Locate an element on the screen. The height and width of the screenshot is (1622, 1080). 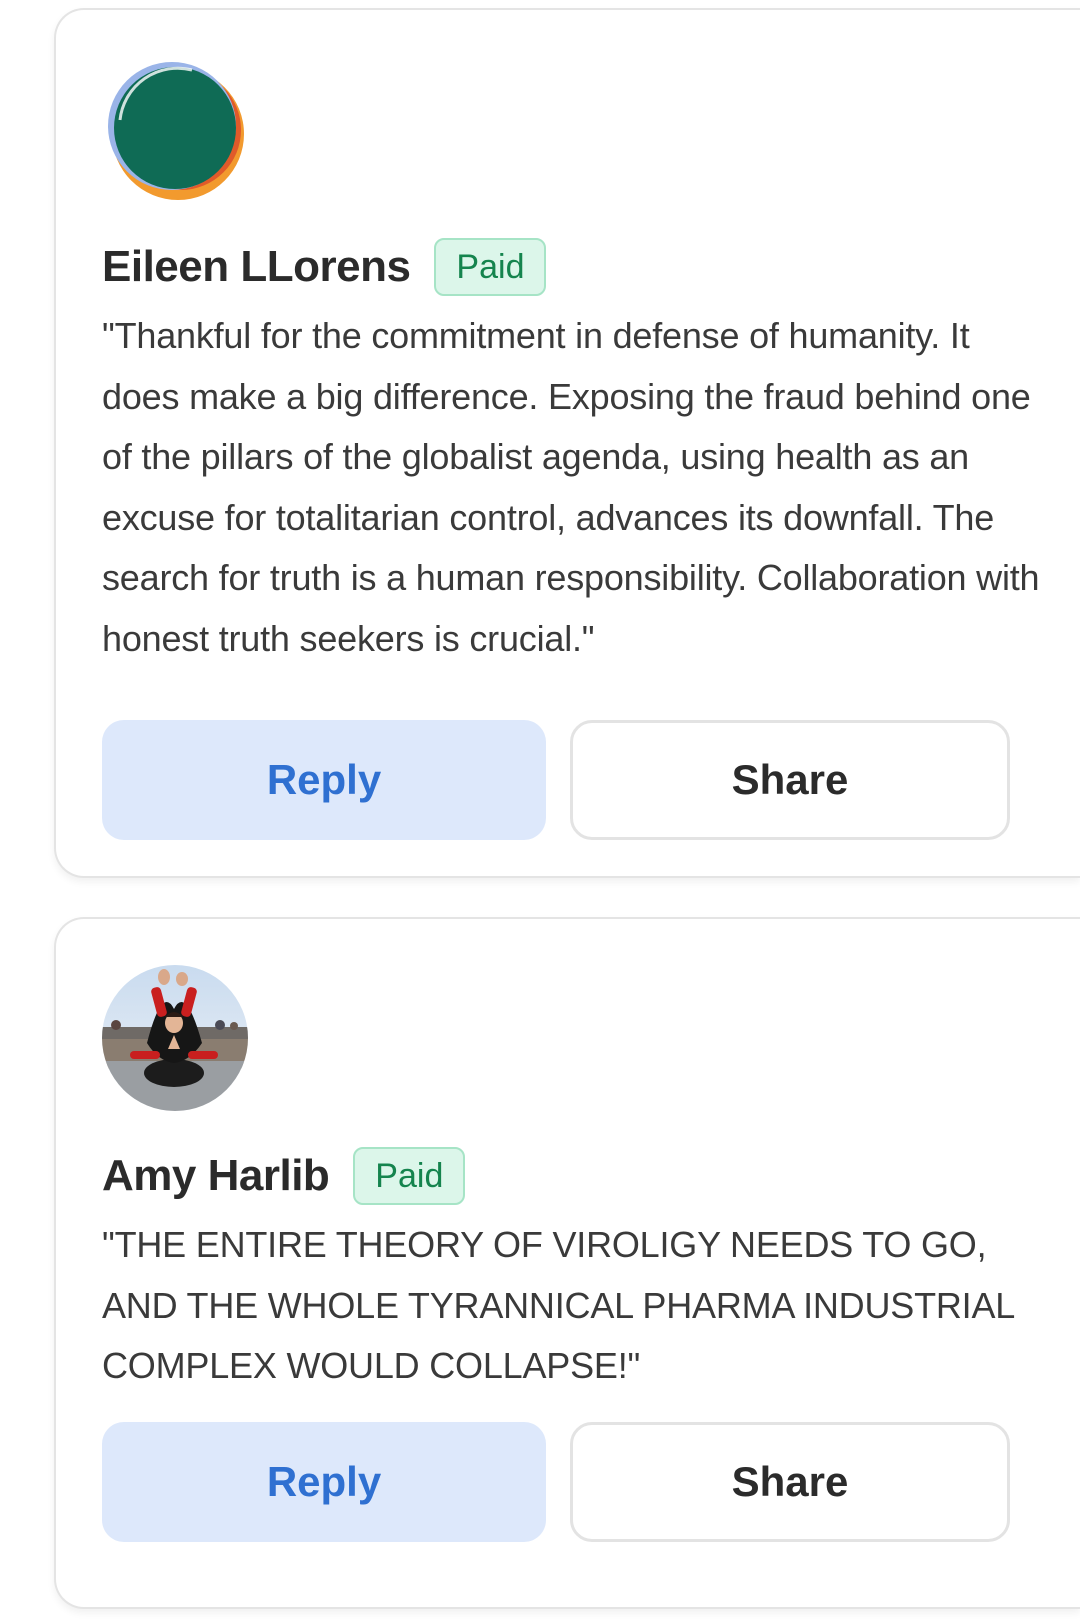
abstract-green-orange-avatar-icon is located at coordinates (175, 129).